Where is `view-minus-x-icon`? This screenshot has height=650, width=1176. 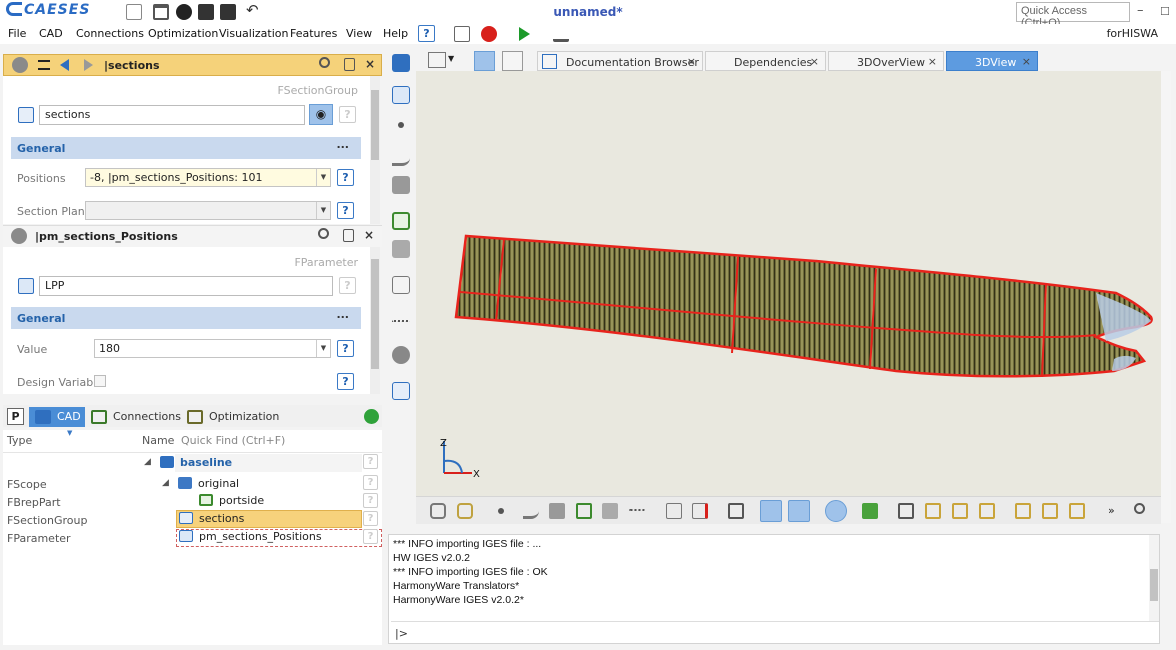
view-minus-x-icon is located at coordinates (1023, 511).